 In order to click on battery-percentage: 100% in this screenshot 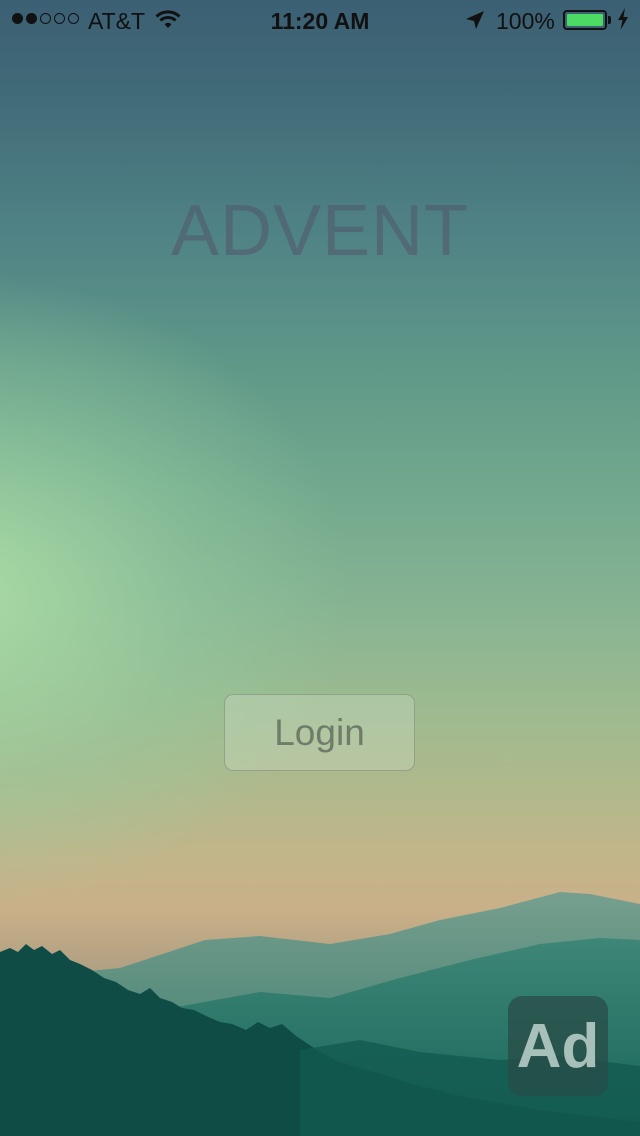, I will do `click(525, 21)`.